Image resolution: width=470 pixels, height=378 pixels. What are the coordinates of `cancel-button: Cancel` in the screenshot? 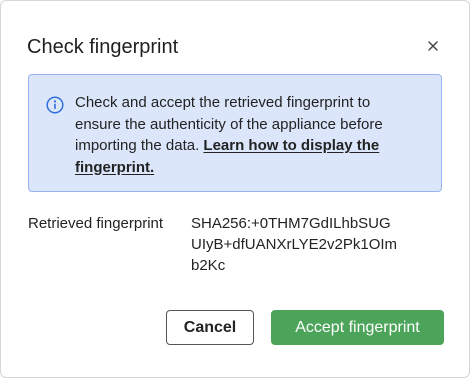 It's located at (210, 327).